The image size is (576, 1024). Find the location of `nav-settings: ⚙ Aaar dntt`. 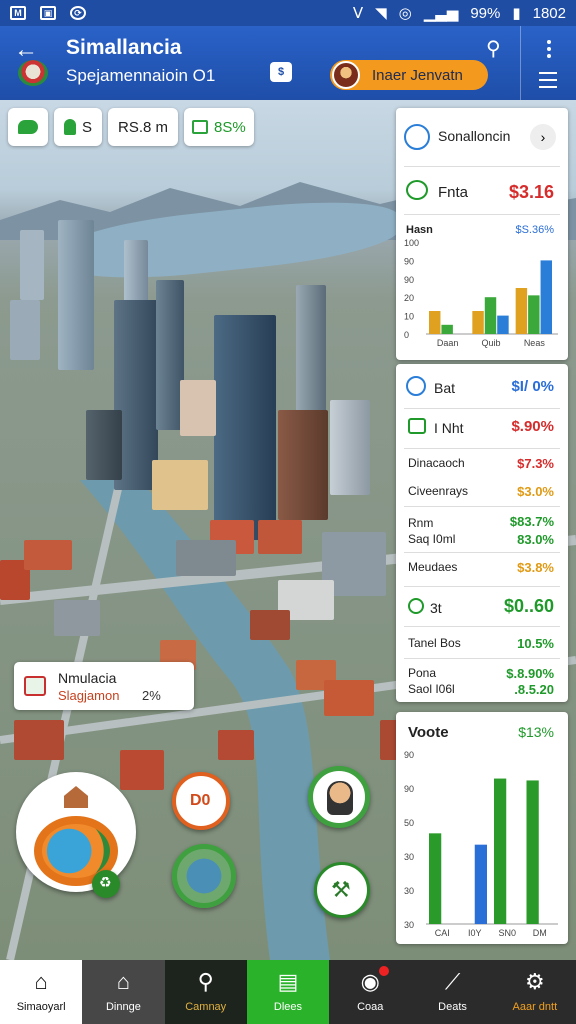

nav-settings: ⚙ Aaar dntt is located at coordinates (534, 992).